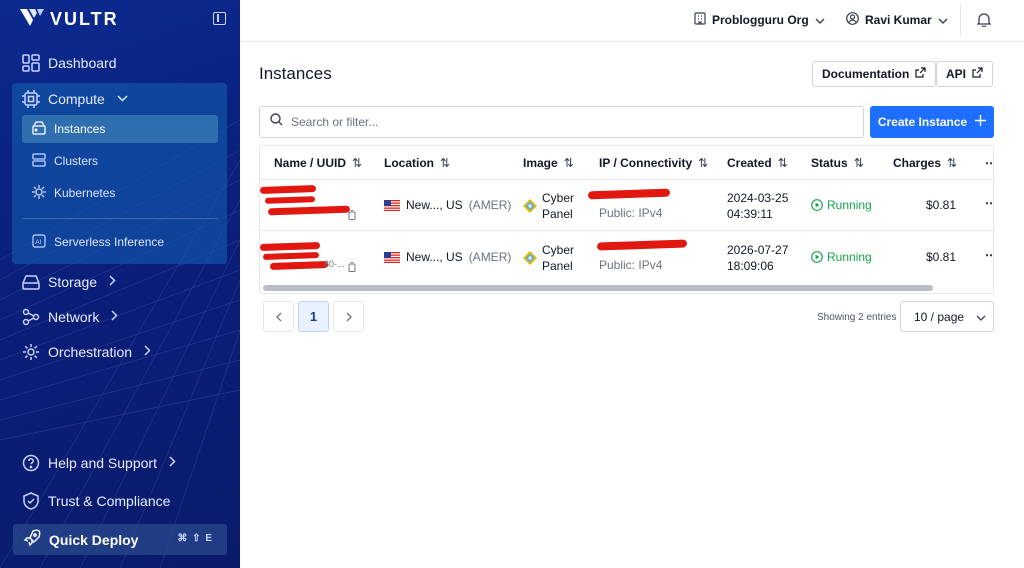 Image resolution: width=1024 pixels, height=568 pixels. I want to click on search-bar, so click(561, 122).